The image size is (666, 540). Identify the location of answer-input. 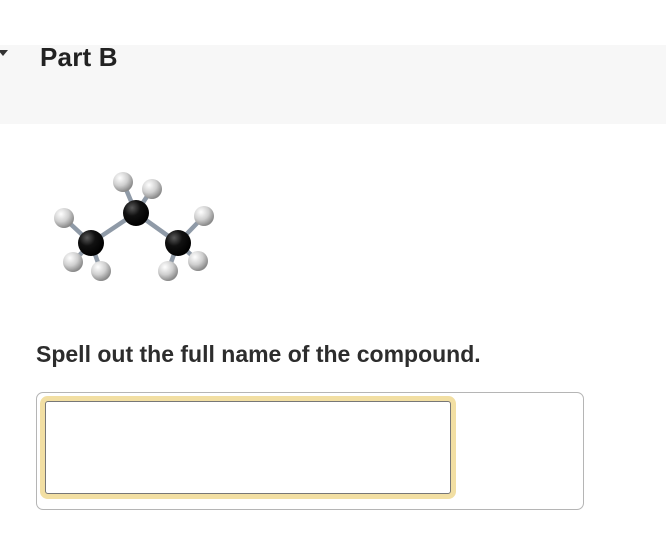
(248, 447).